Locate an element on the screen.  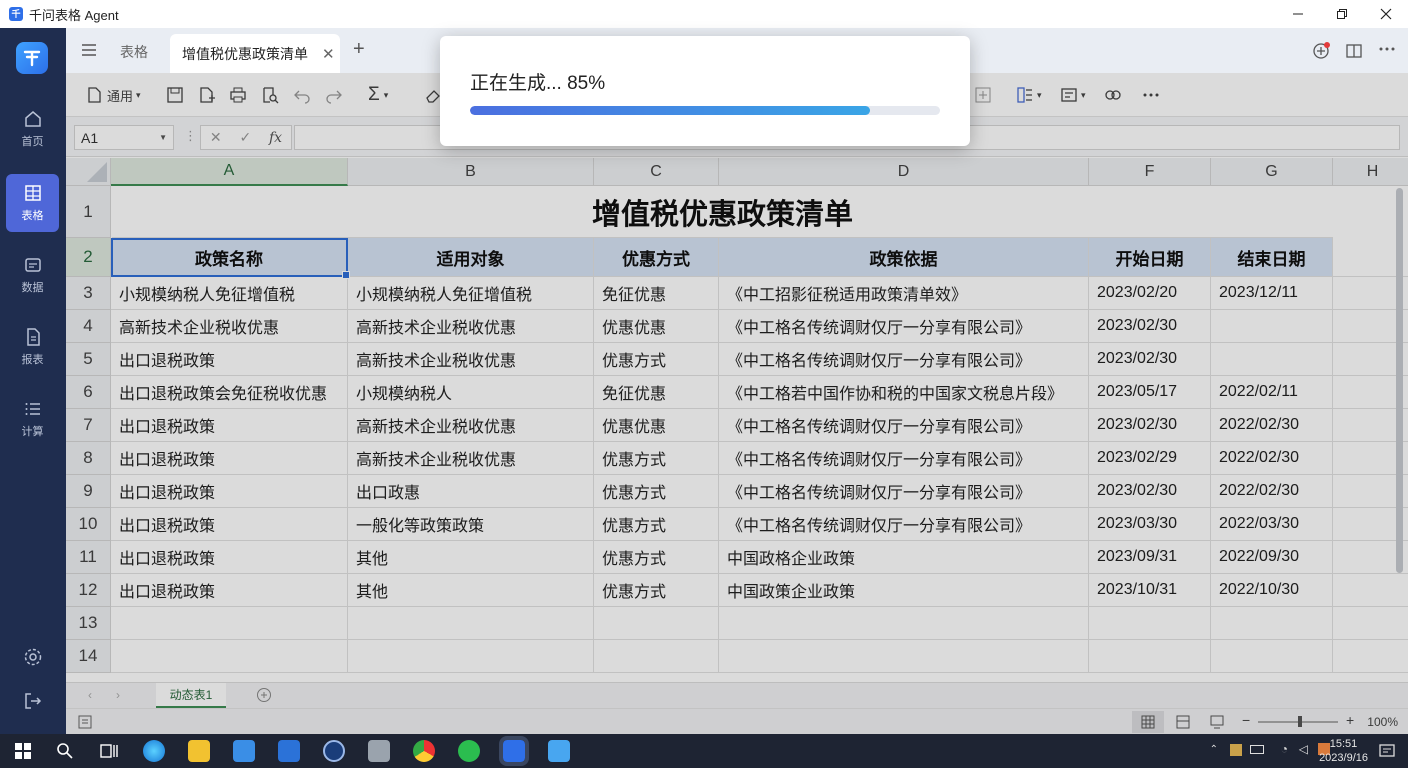
header-cell: 结束日期 is located at coordinates (1272, 257).